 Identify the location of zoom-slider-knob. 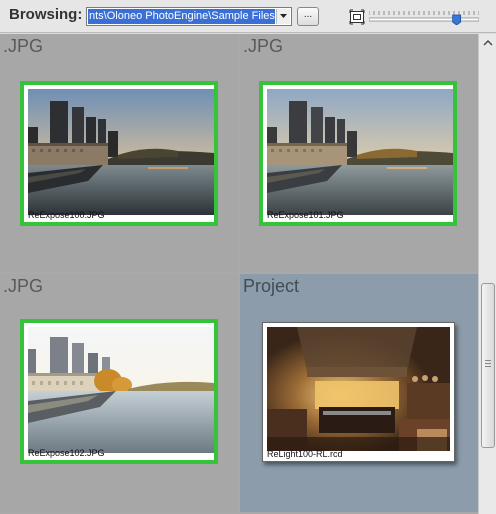
(457, 19).